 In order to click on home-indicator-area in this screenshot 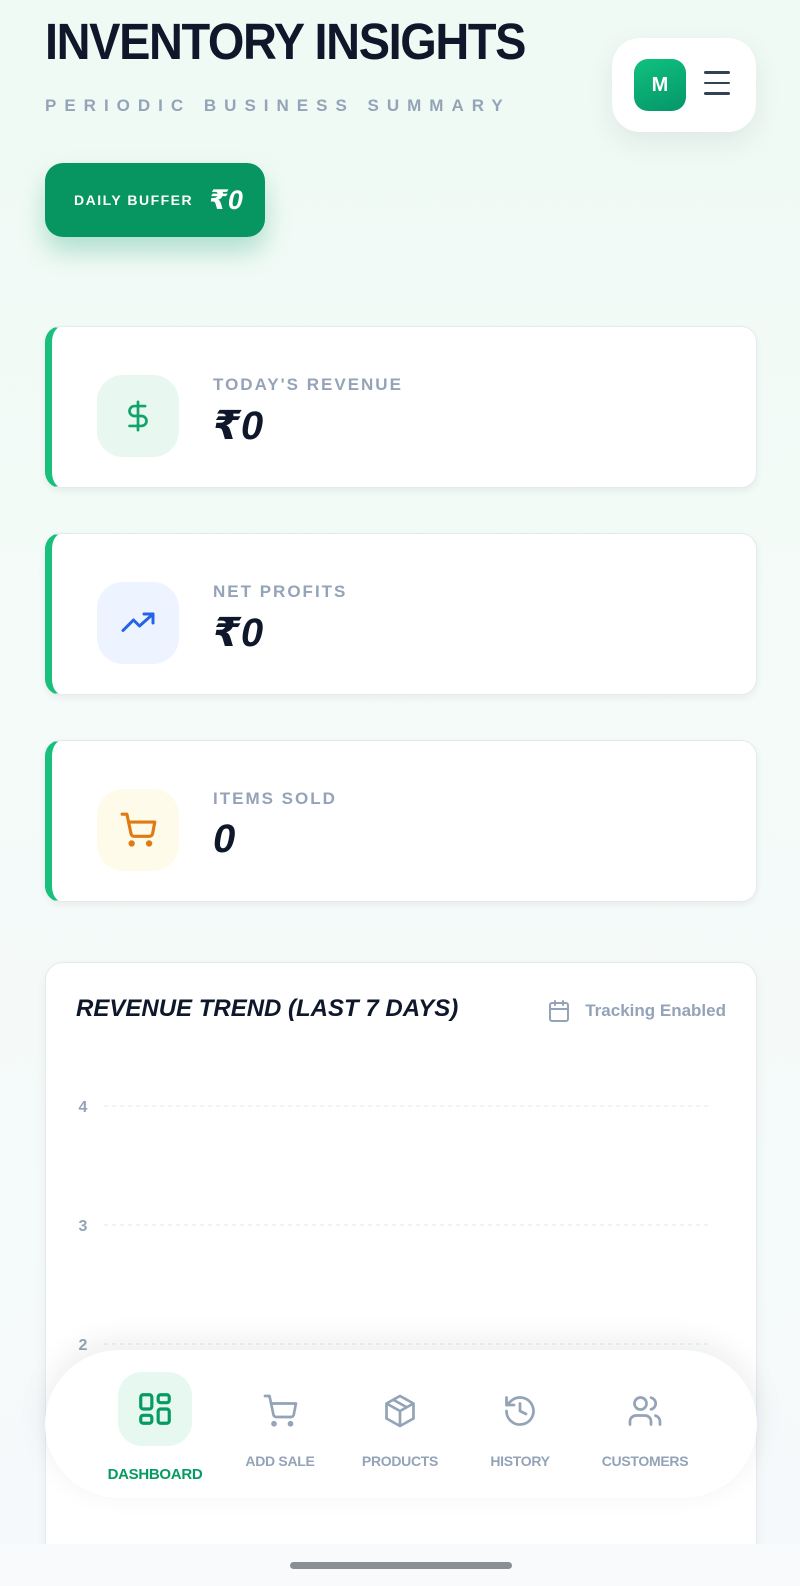, I will do `click(400, 1565)`.